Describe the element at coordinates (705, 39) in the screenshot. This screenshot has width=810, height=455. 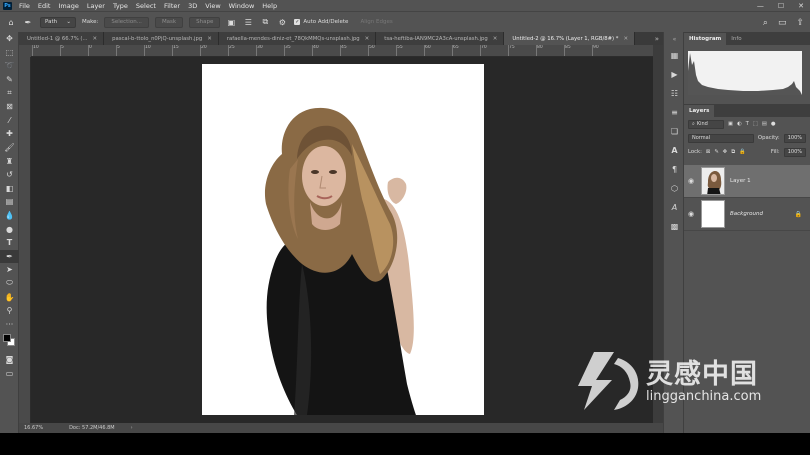
I see `tab-histogram: Histogram` at that location.